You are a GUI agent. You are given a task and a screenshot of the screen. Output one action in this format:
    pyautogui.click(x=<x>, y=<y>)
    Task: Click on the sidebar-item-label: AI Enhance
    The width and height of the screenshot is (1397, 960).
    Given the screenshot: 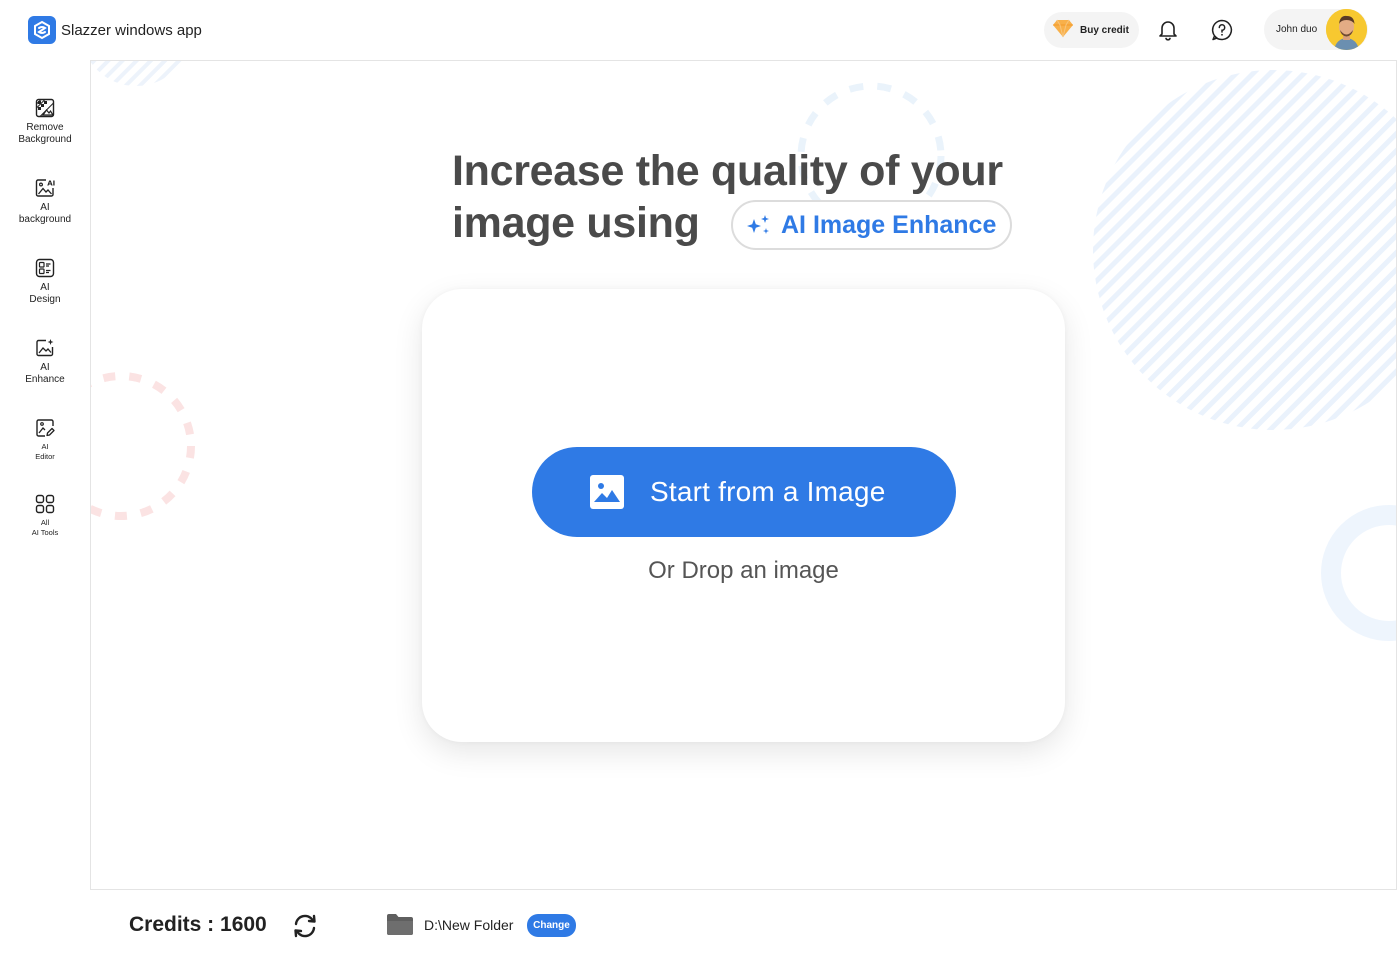 What is the action you would take?
    pyautogui.click(x=45, y=373)
    